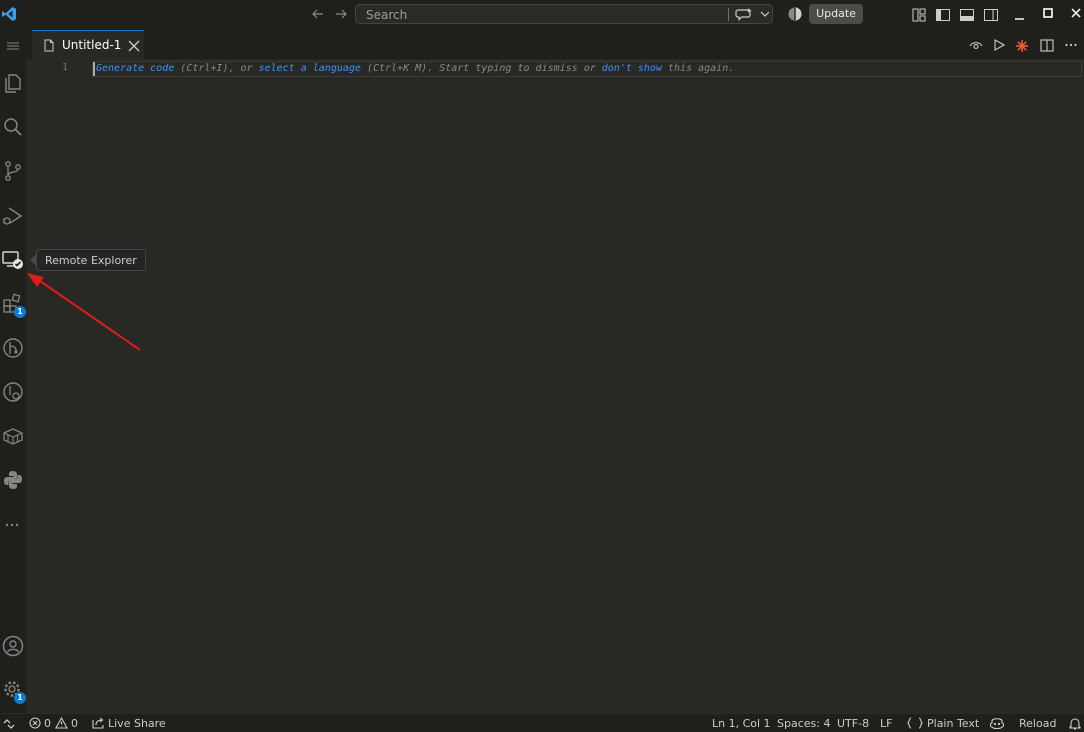 This screenshot has height=732, width=1084. What do you see at coordinates (1020, 14) in the screenshot?
I see `minimize-icon` at bounding box center [1020, 14].